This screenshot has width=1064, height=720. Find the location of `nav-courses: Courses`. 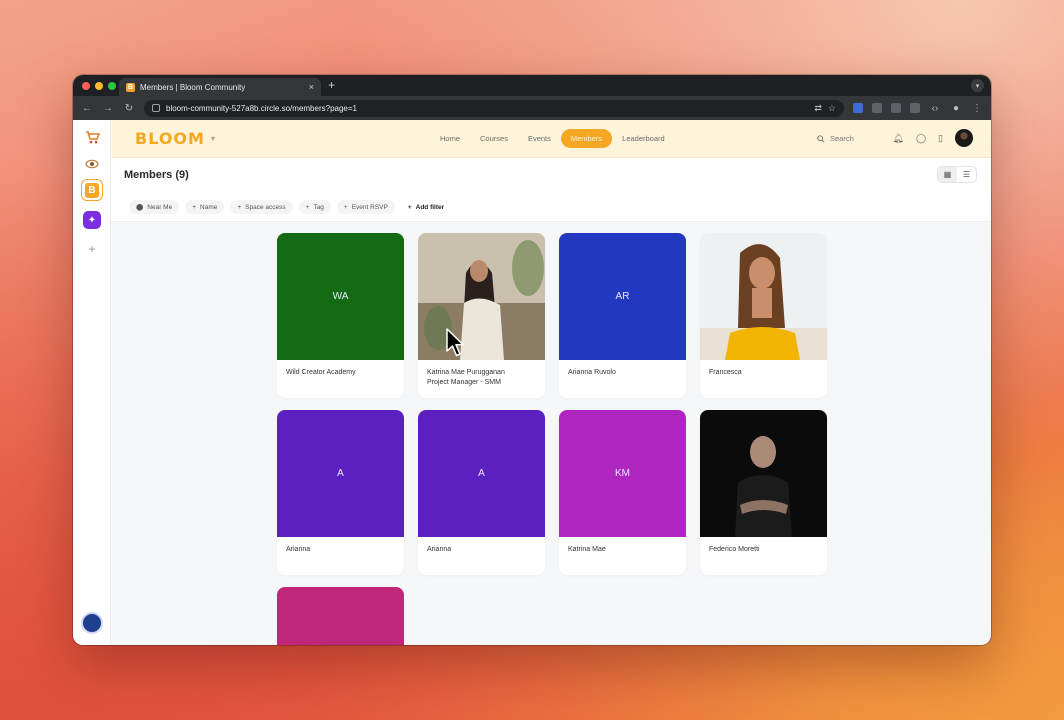

nav-courses: Courses is located at coordinates (494, 138).